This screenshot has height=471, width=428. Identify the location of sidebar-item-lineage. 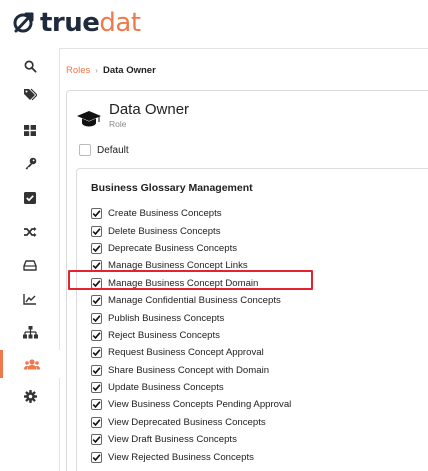
(30, 232).